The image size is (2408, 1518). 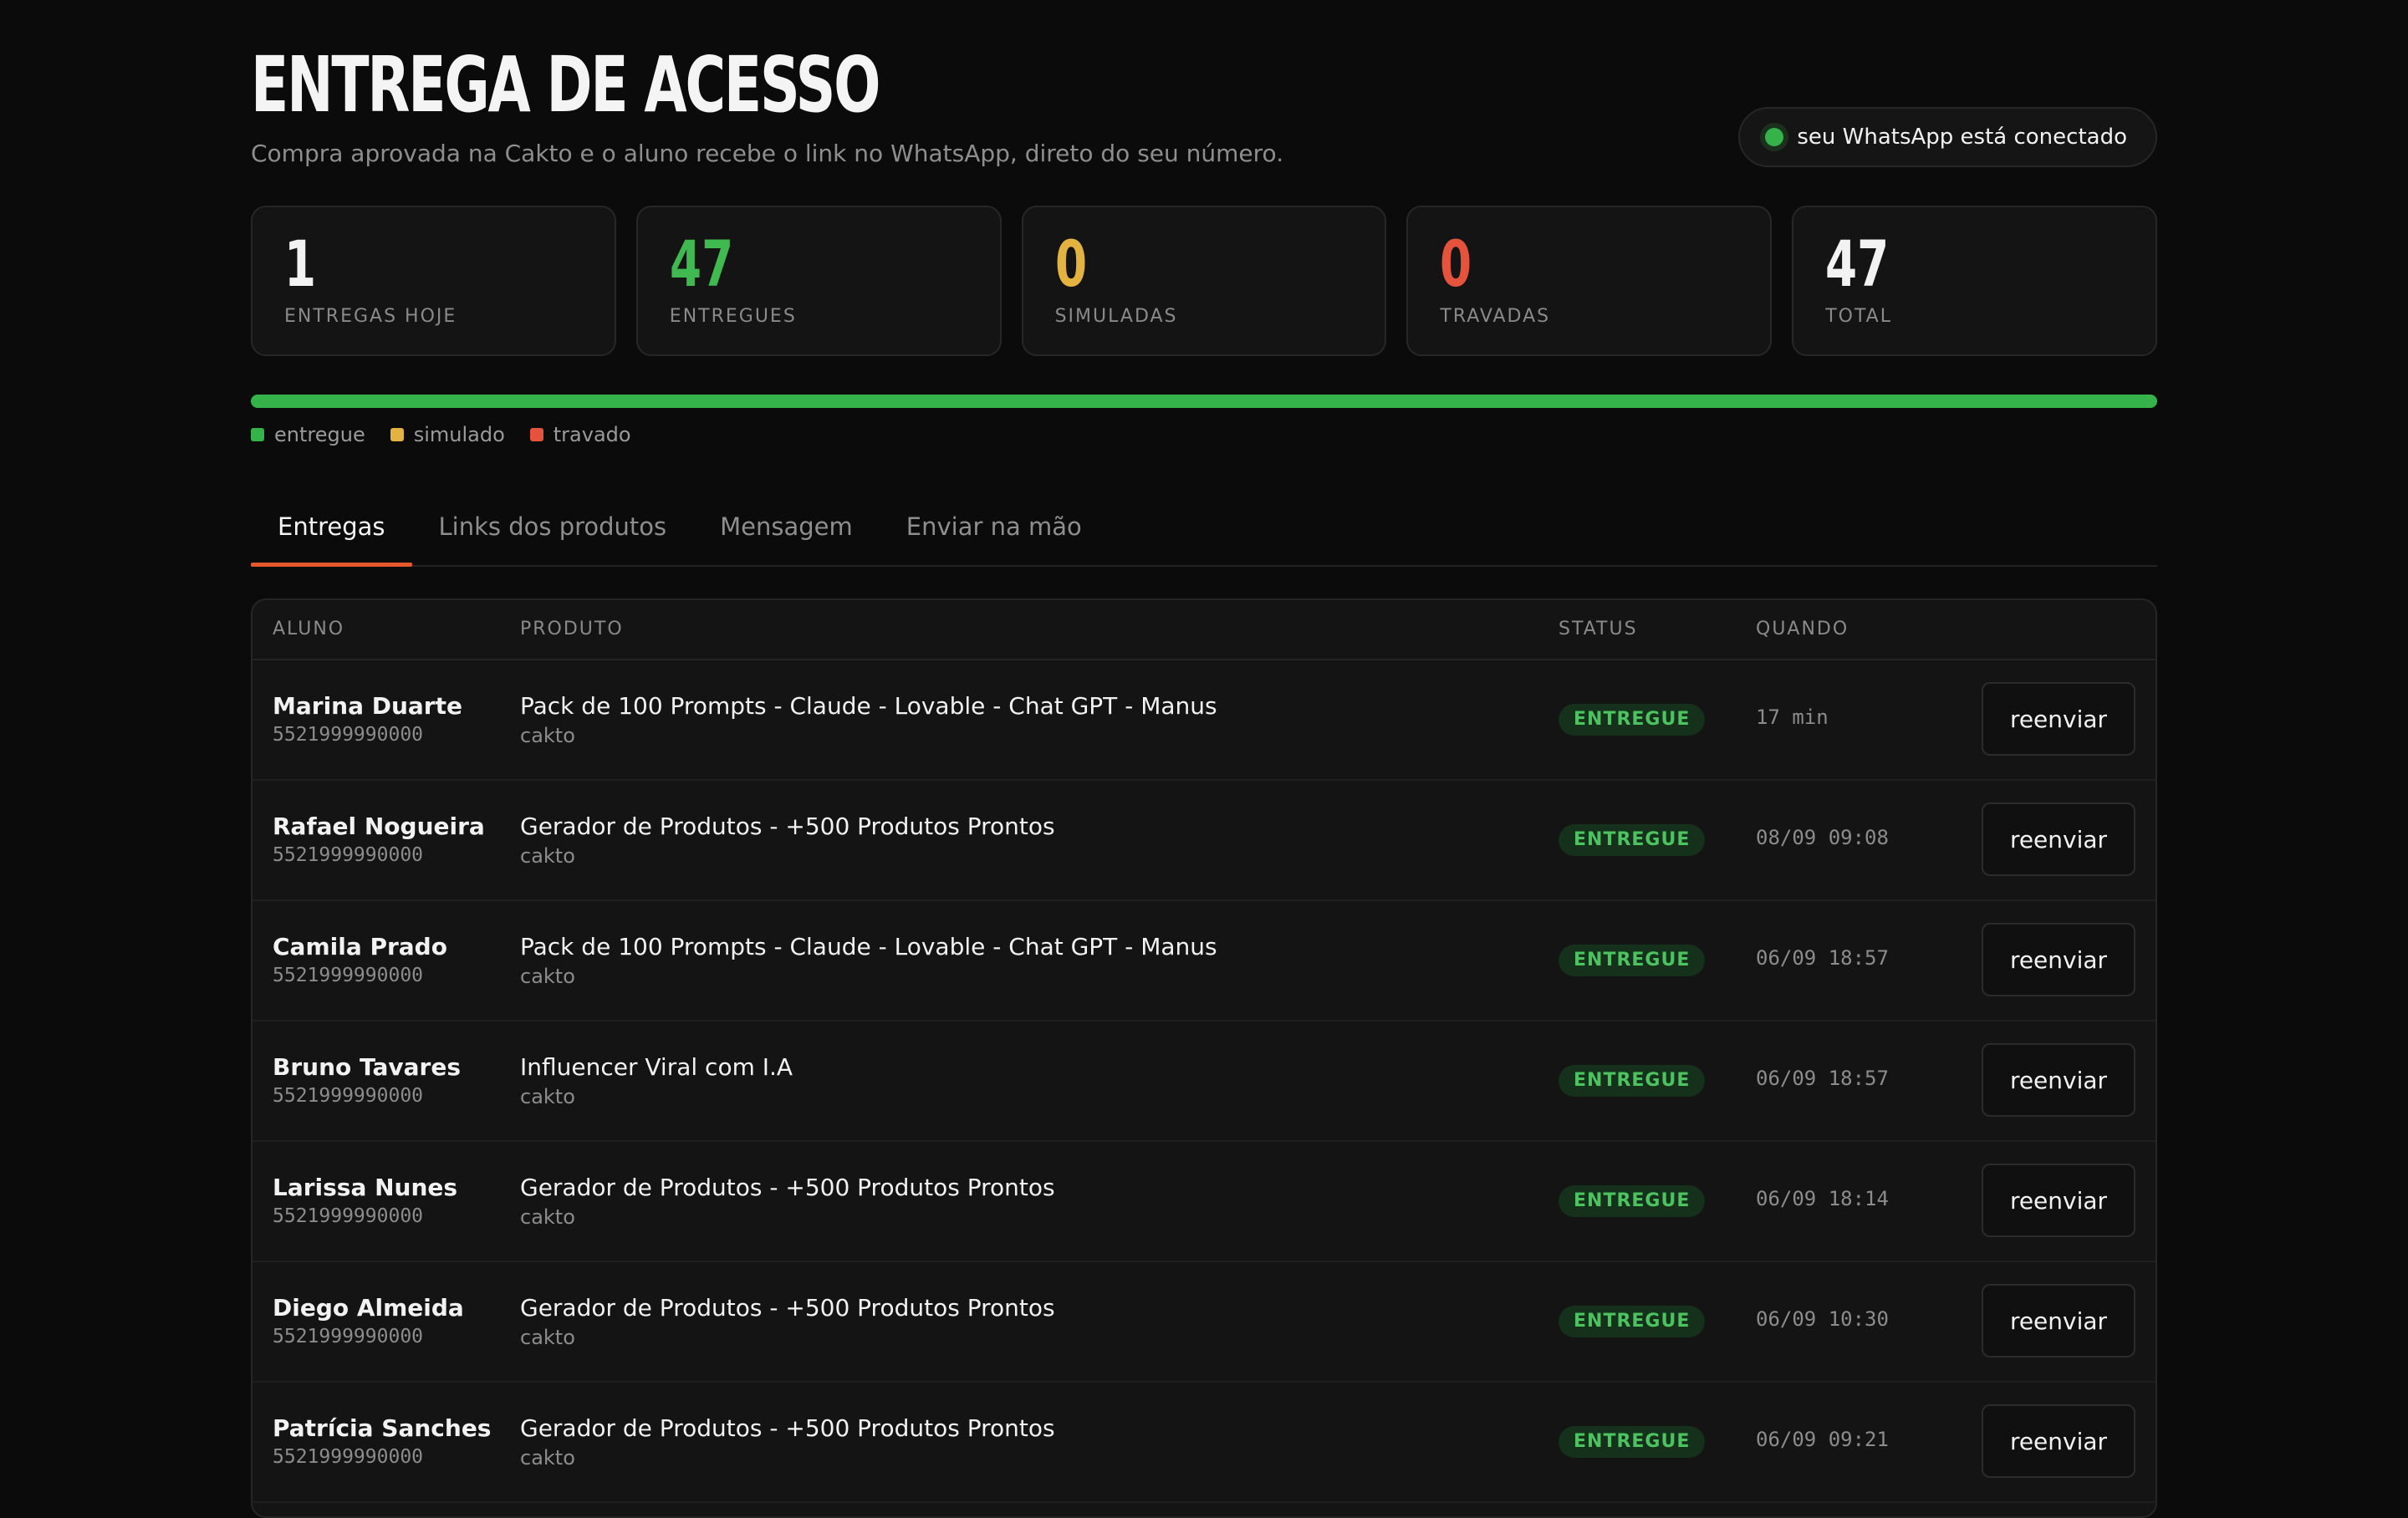 I want to click on student-name: Rafael Nogueira, so click(x=379, y=826).